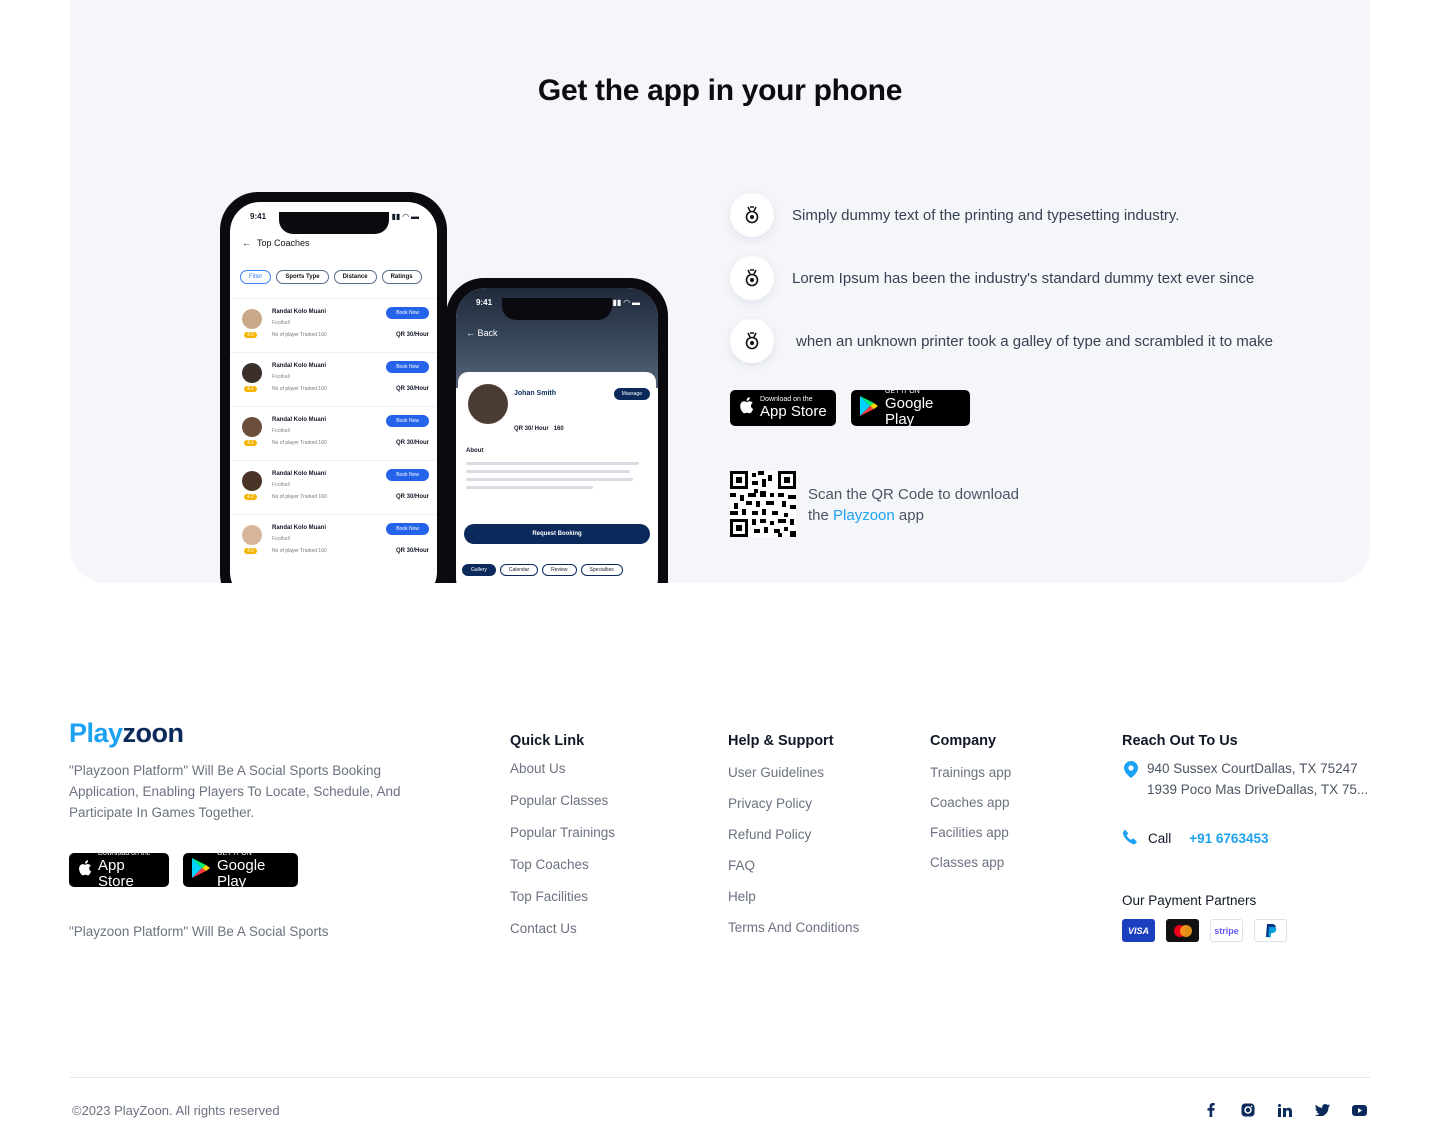  Describe the element at coordinates (1211, 1110) in the screenshot. I see `facebook-icon` at that location.